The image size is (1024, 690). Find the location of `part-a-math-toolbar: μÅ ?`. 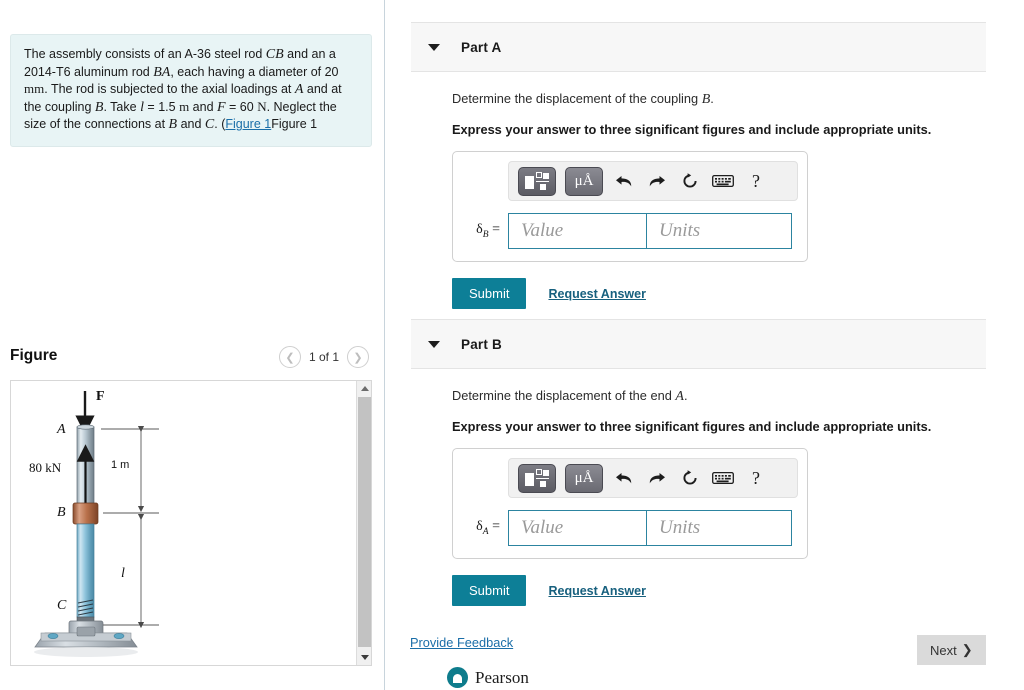

part-a-math-toolbar: μÅ ? is located at coordinates (653, 181).